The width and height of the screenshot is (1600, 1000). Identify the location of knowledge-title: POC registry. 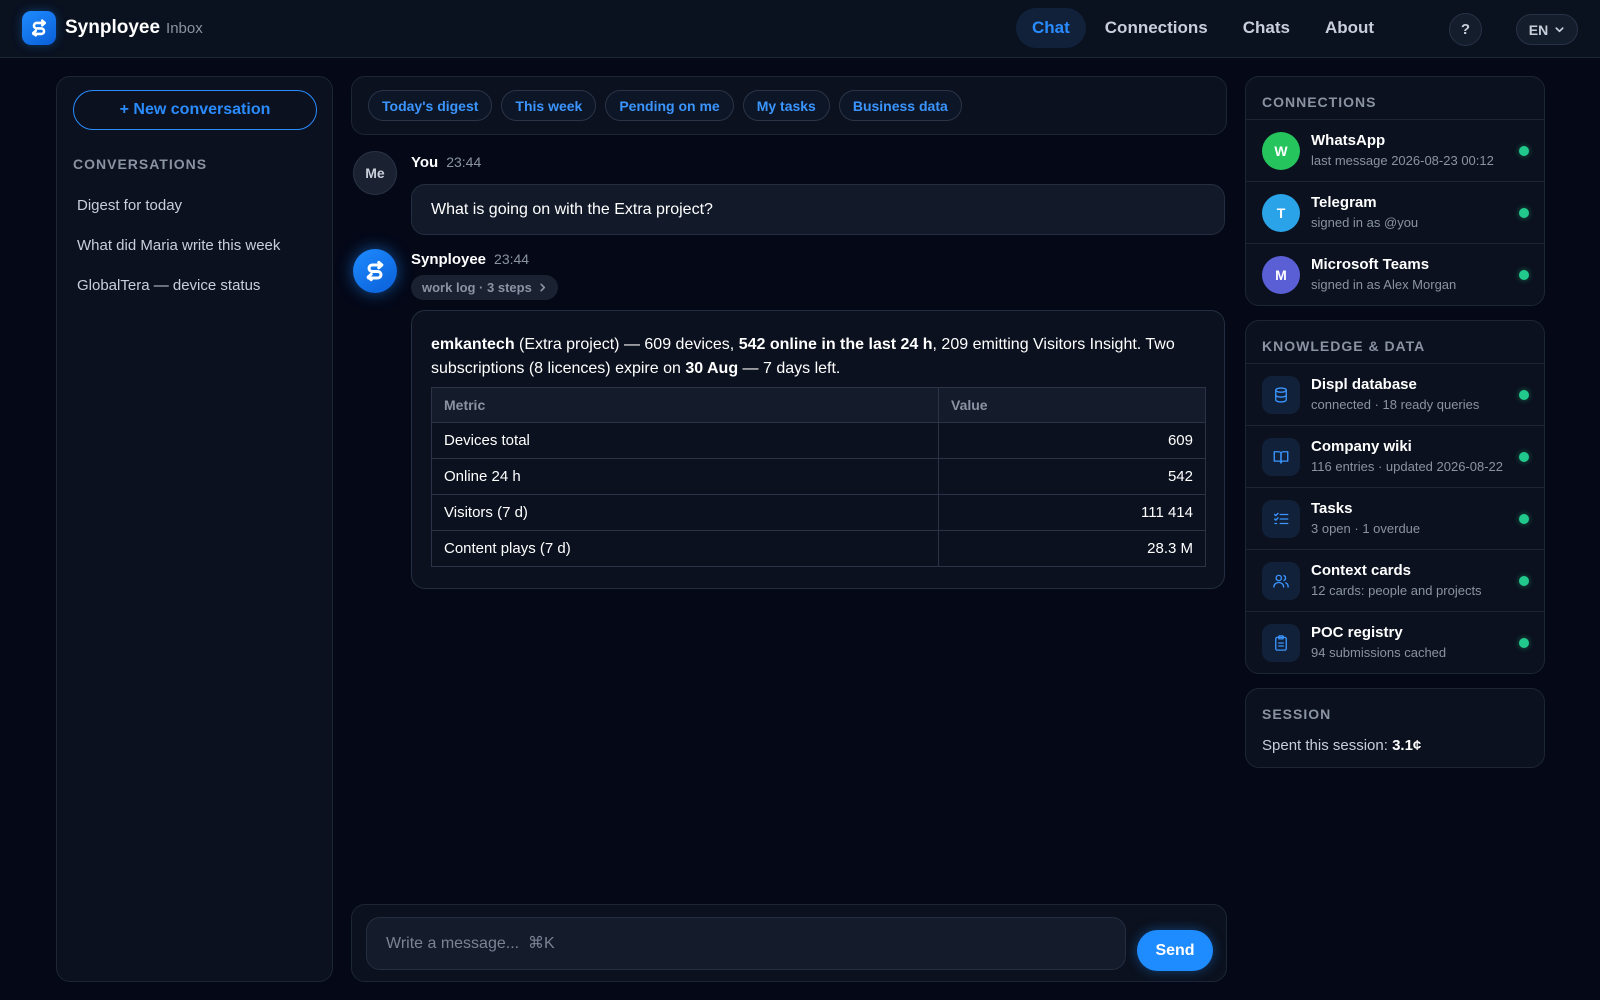
(1357, 632).